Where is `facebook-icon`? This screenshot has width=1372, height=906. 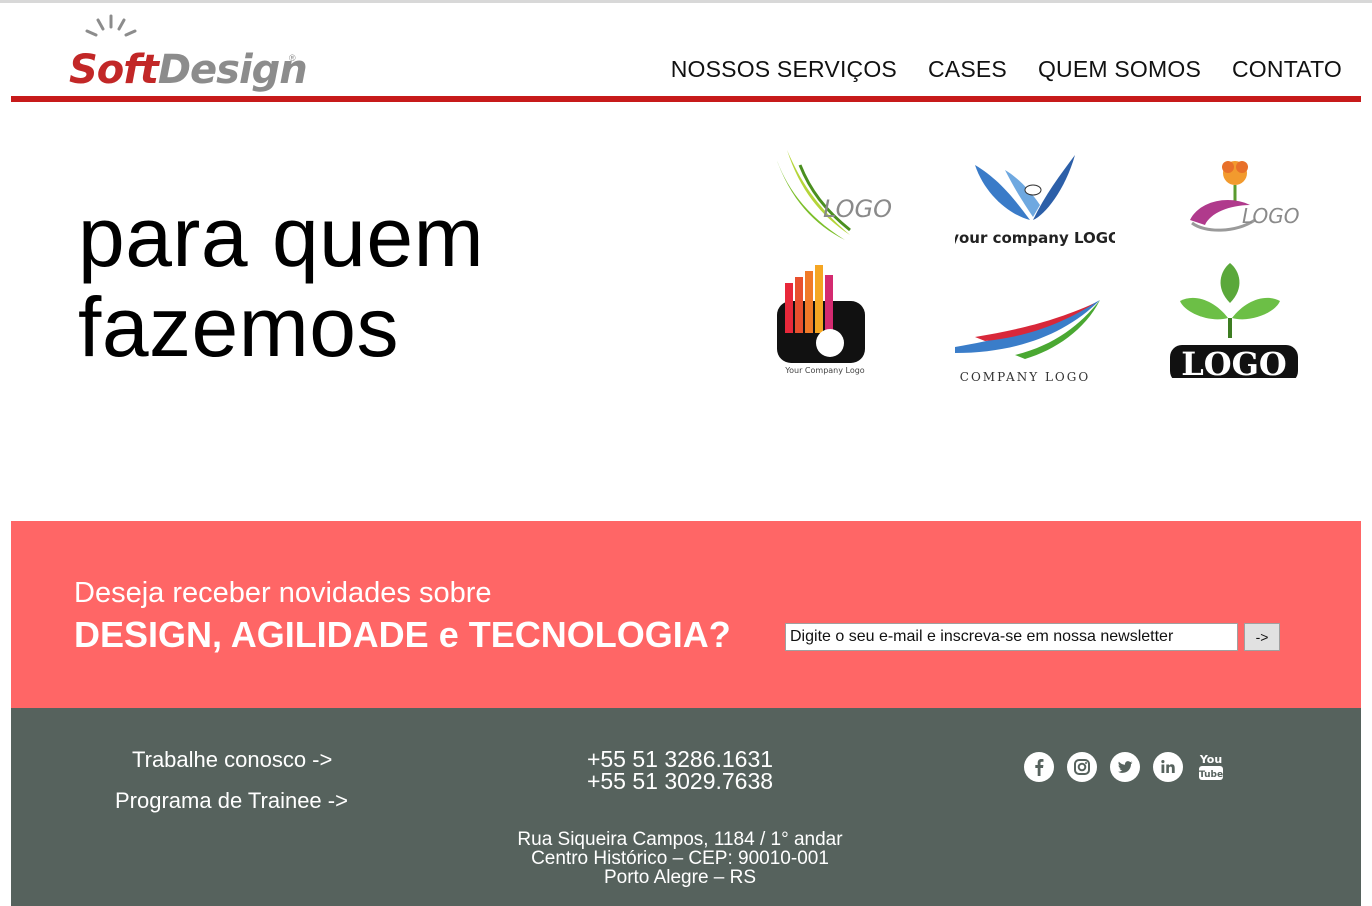
facebook-icon is located at coordinates (1039, 767).